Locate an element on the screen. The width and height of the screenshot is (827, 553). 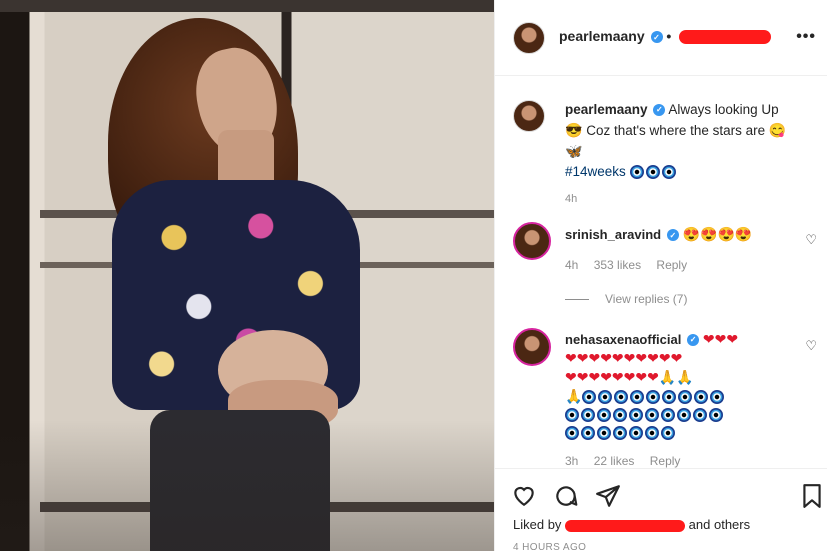
photo-shadow is located at coordinates (247, 485).